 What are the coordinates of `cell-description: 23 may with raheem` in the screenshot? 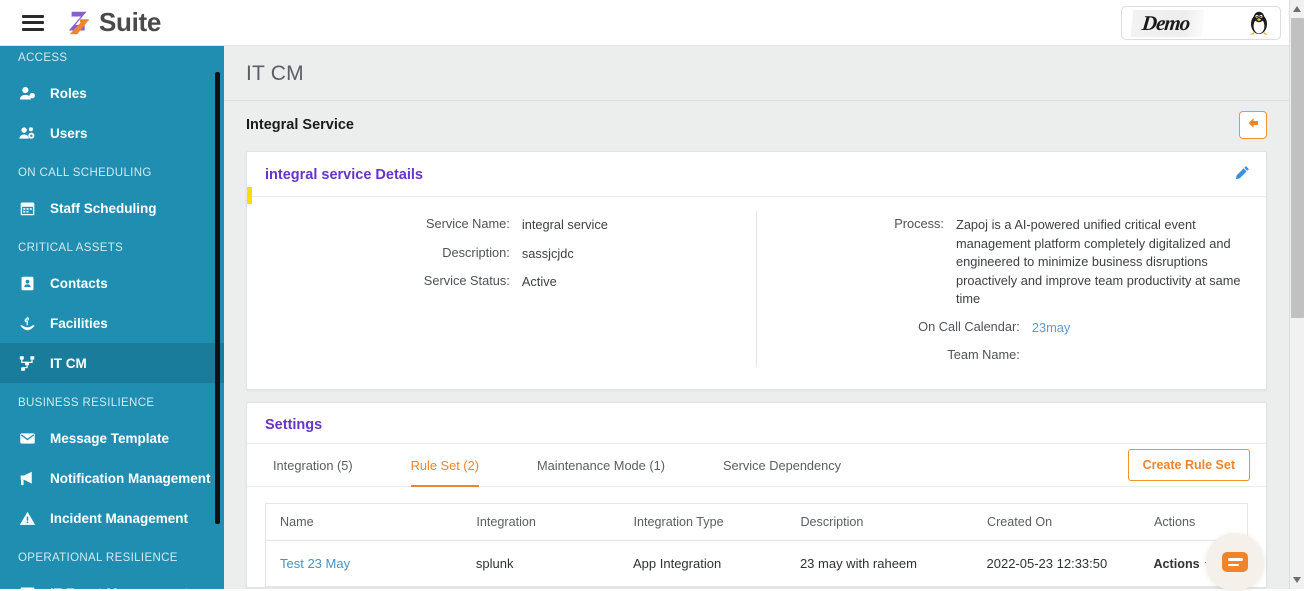 It's located at (879, 564).